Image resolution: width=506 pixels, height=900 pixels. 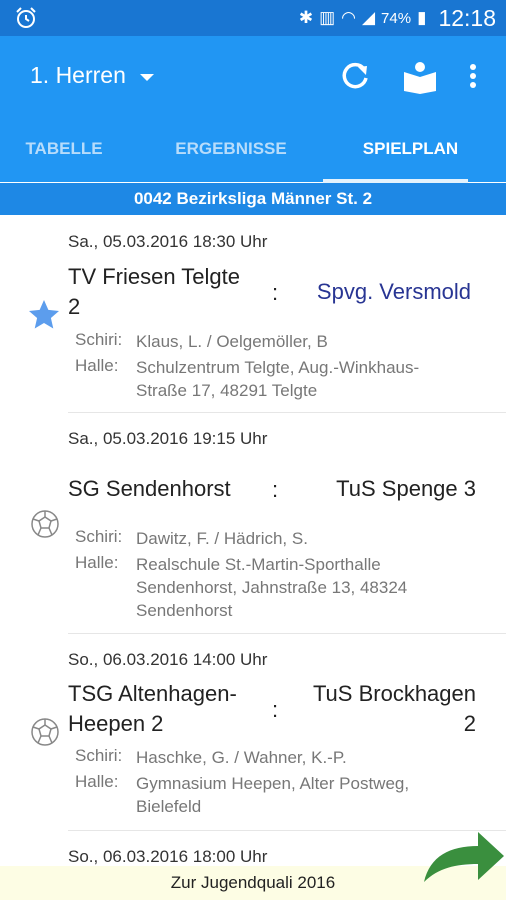 I want to click on signal-icon: ◢, so click(x=368, y=17).